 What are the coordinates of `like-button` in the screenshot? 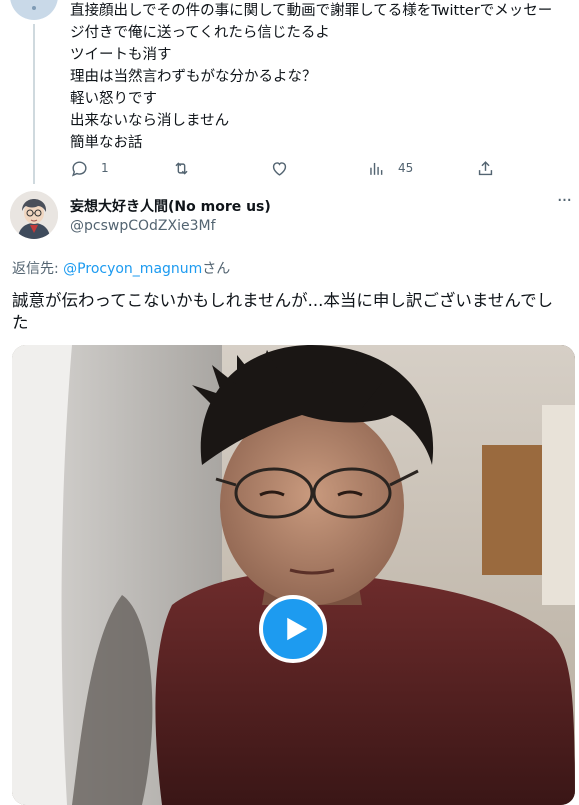 It's located at (279, 168).